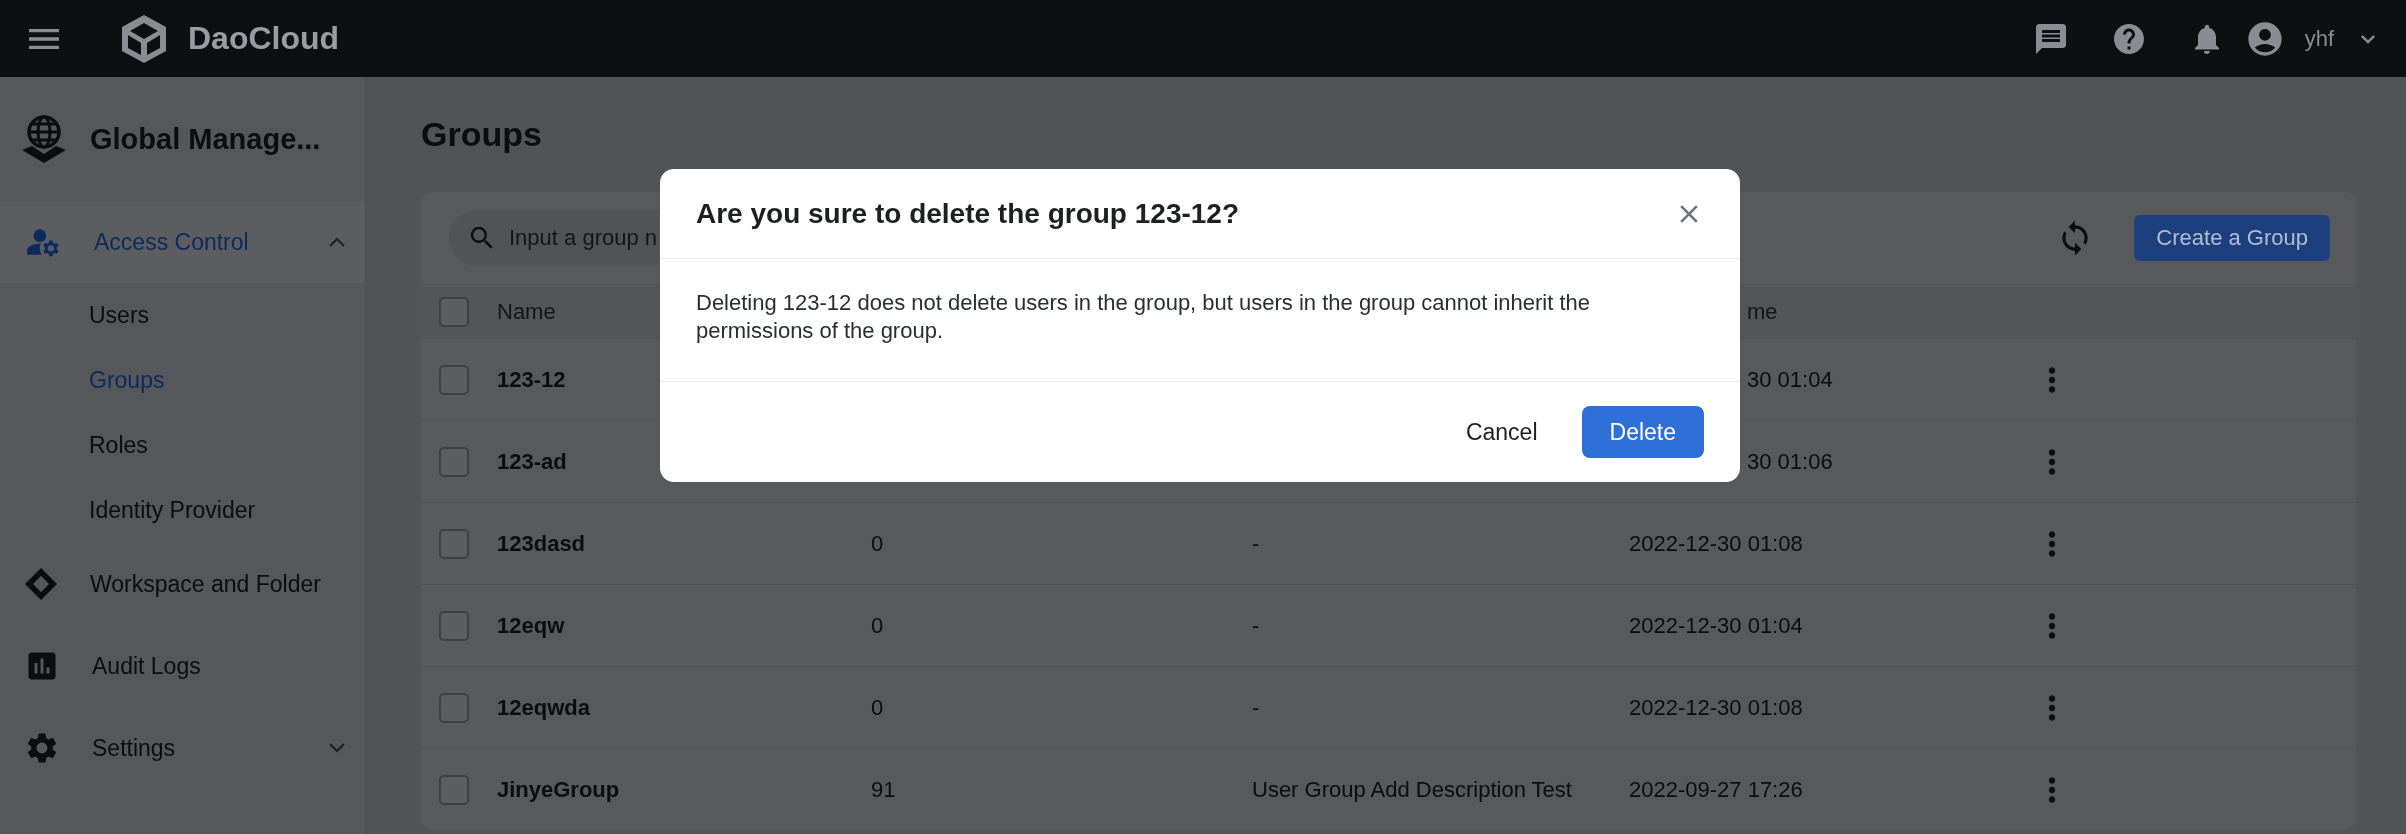 The width and height of the screenshot is (2406, 834). I want to click on table-cell: JinyeGroup, so click(558, 789).